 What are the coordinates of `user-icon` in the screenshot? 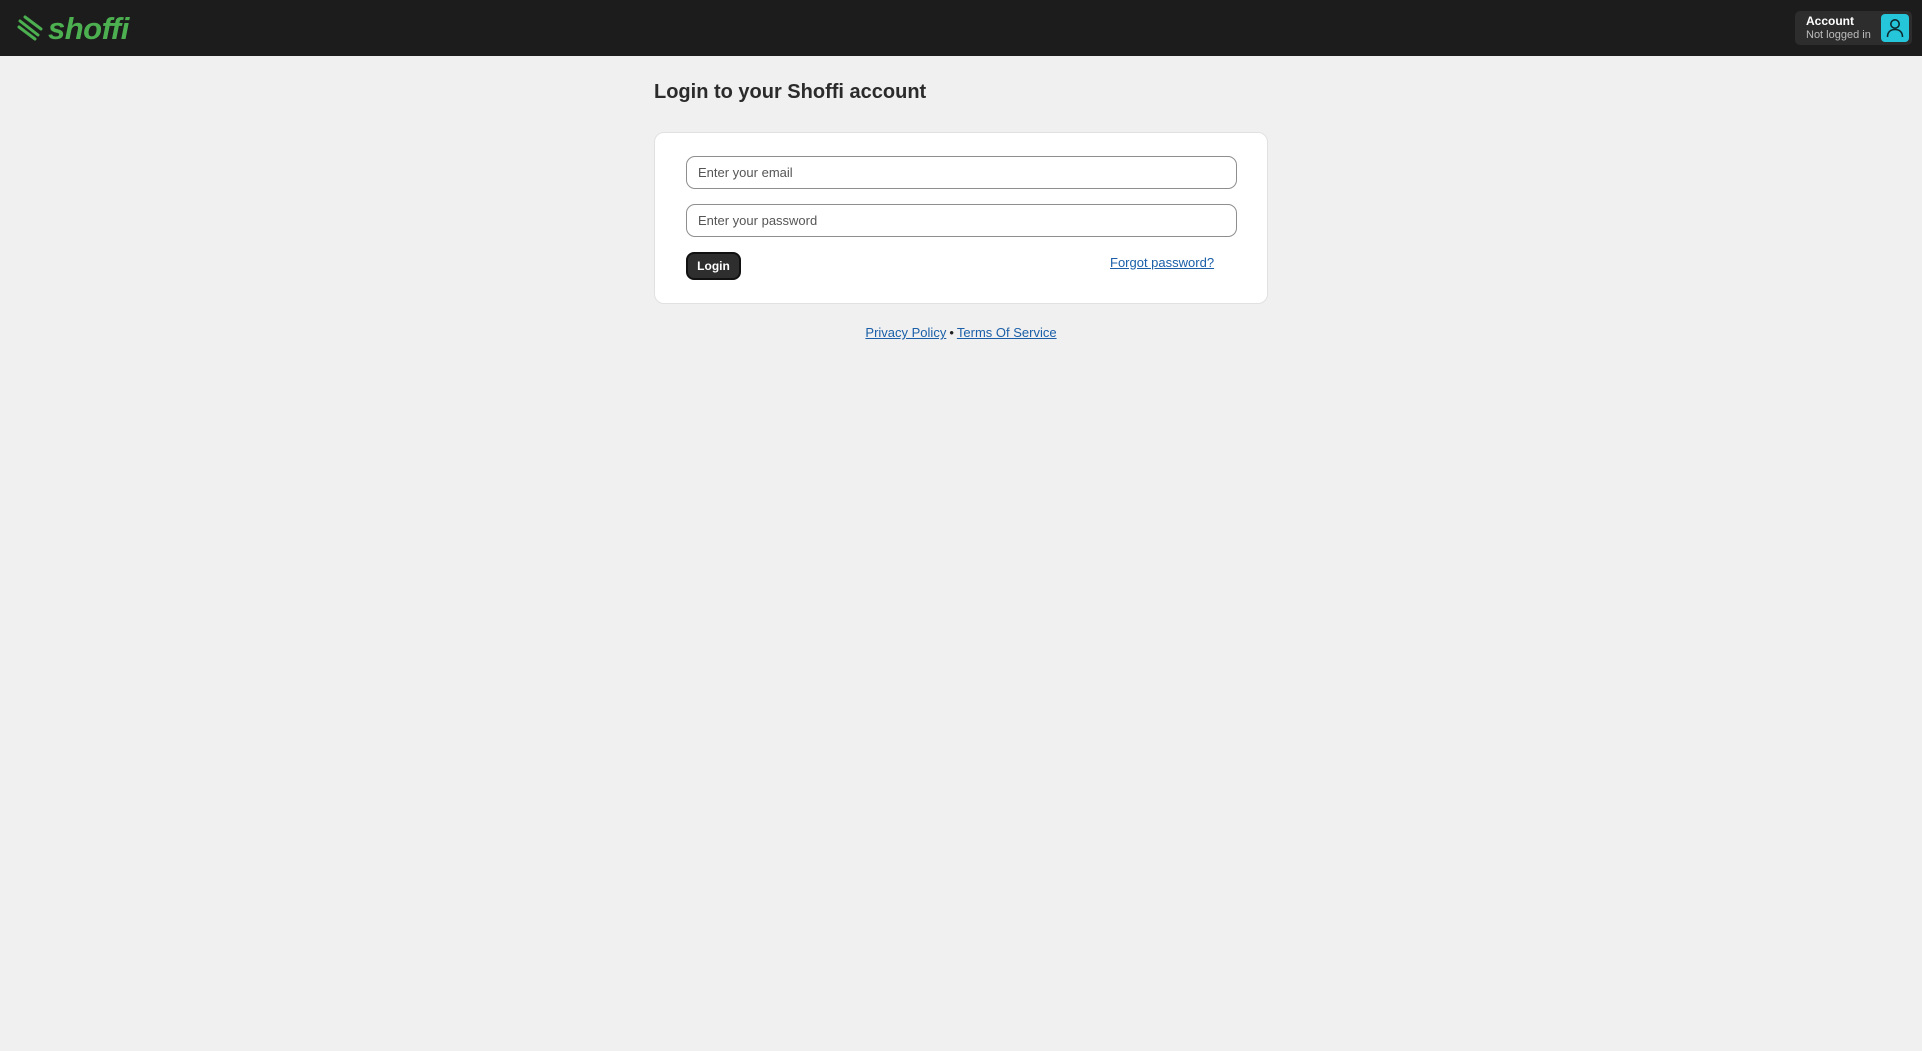 It's located at (1895, 28).